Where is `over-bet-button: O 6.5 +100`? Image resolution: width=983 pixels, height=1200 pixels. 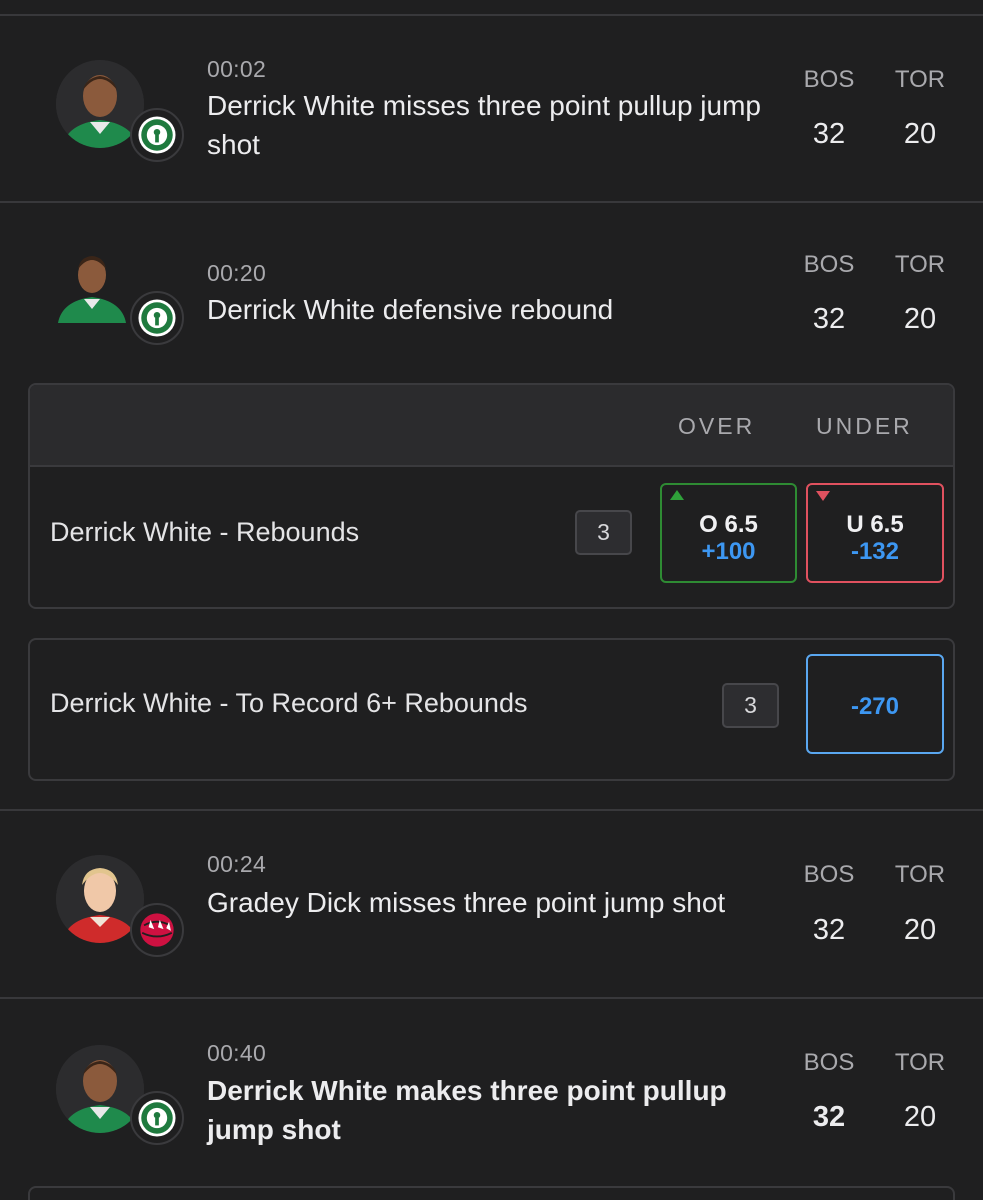 over-bet-button: O 6.5 +100 is located at coordinates (728, 533).